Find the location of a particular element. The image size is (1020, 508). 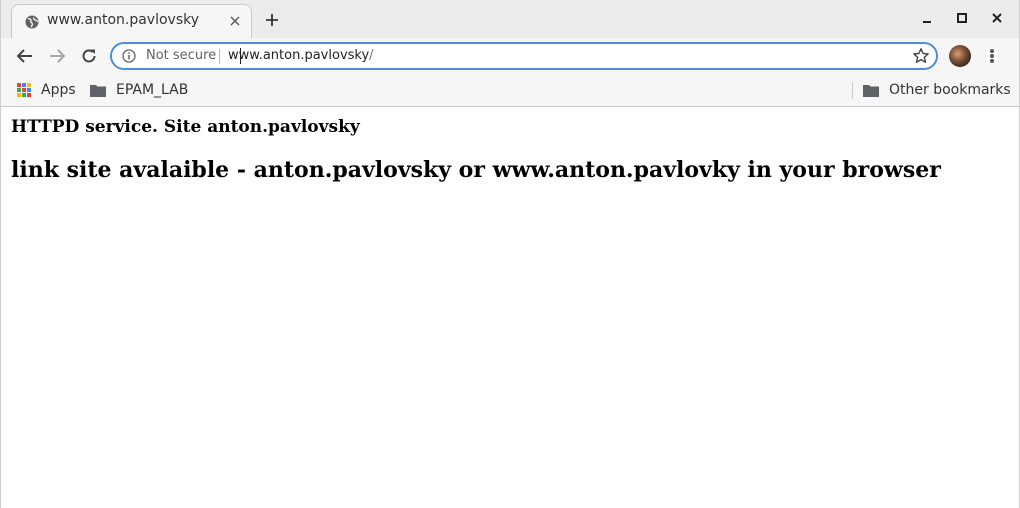

page-heading-small: HTTPD service. Site anton.pavlovsky is located at coordinates (185, 127).